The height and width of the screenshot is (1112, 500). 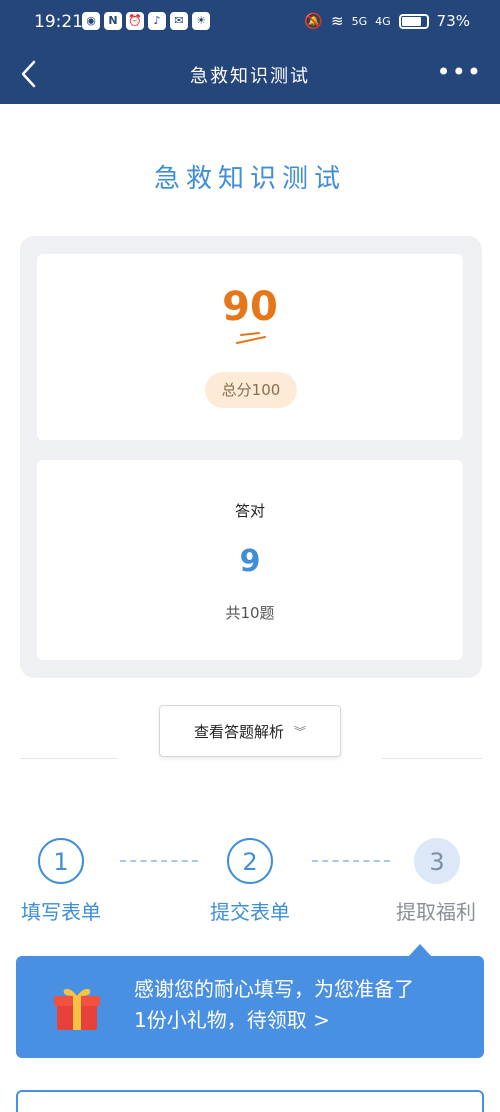 I want to click on weather-icon: ☀, so click(x=201, y=21).